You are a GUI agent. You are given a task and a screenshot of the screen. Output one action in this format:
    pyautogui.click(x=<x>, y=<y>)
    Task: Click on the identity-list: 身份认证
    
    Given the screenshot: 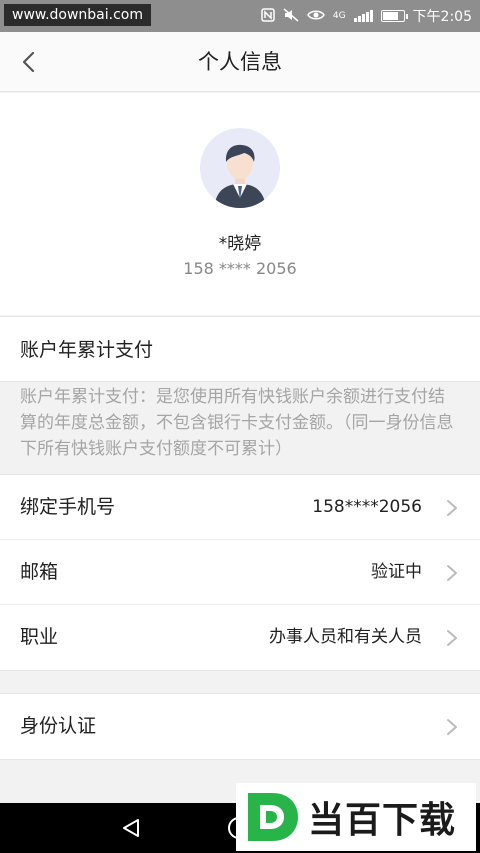 What is the action you would take?
    pyautogui.click(x=240, y=726)
    